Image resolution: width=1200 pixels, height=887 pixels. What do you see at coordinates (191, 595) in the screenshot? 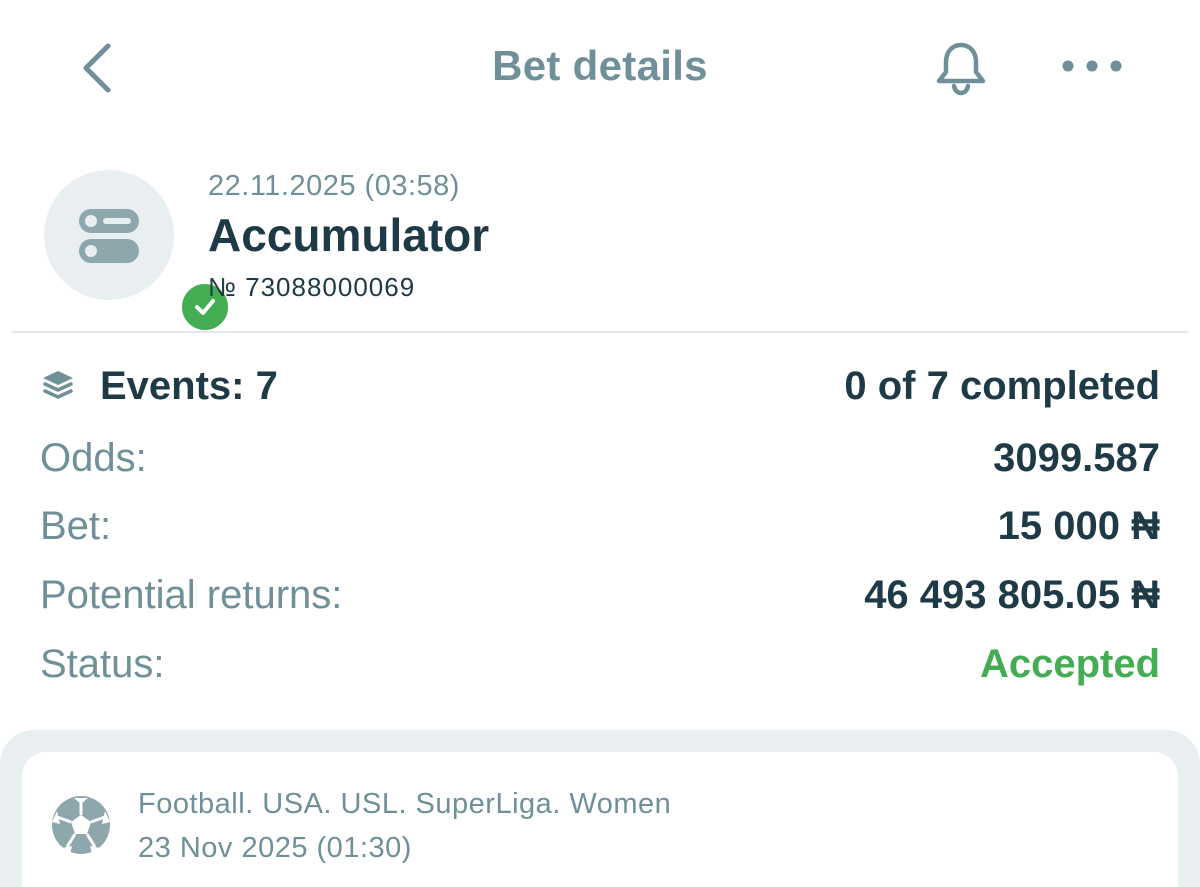
I see `returns-label: Potential returns:` at bounding box center [191, 595].